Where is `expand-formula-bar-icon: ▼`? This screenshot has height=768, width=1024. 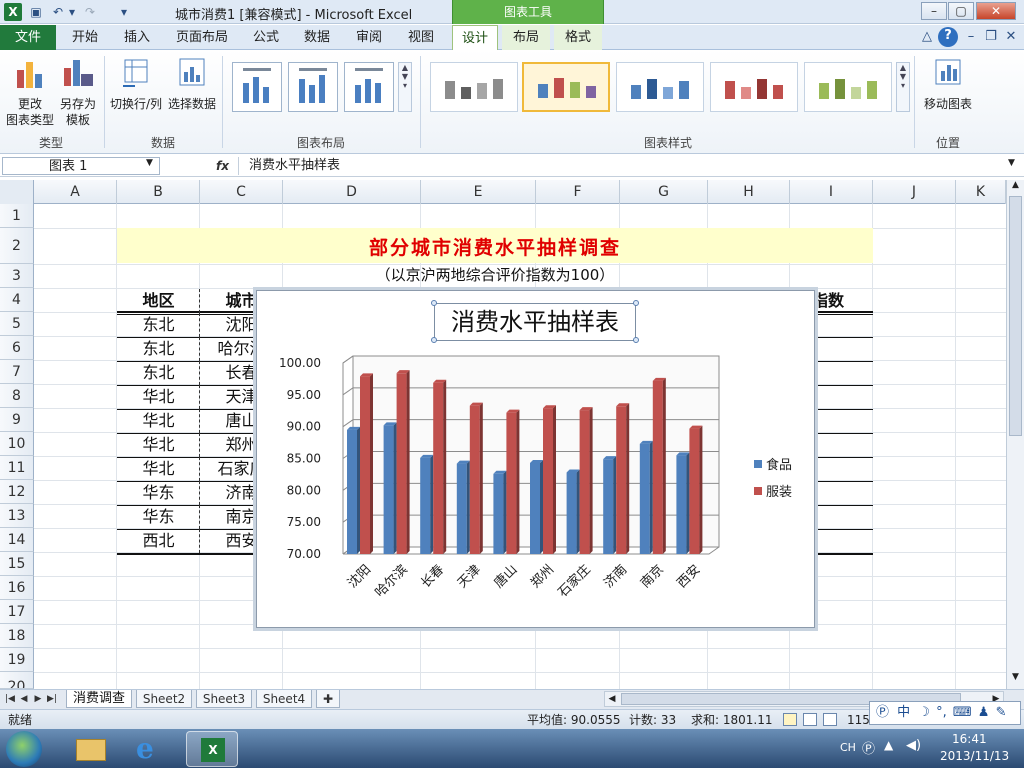
expand-formula-bar-icon: ▼ is located at coordinates (1011, 163).